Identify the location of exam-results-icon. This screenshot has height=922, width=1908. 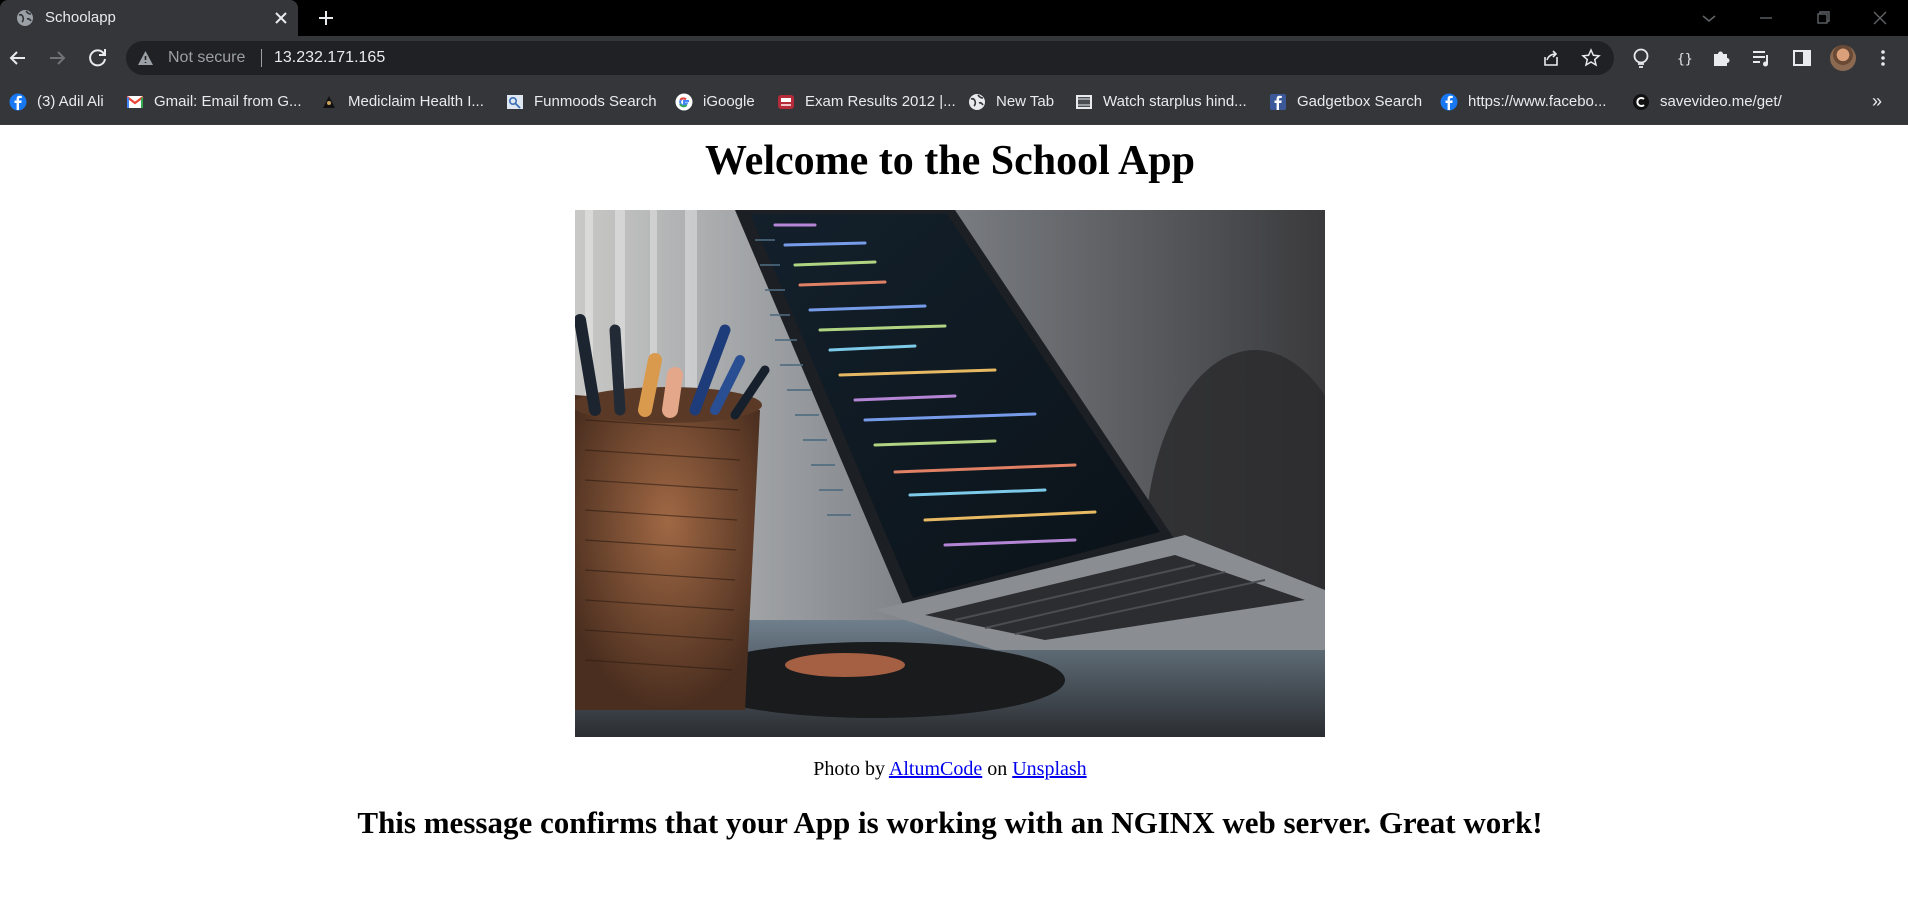
(786, 102).